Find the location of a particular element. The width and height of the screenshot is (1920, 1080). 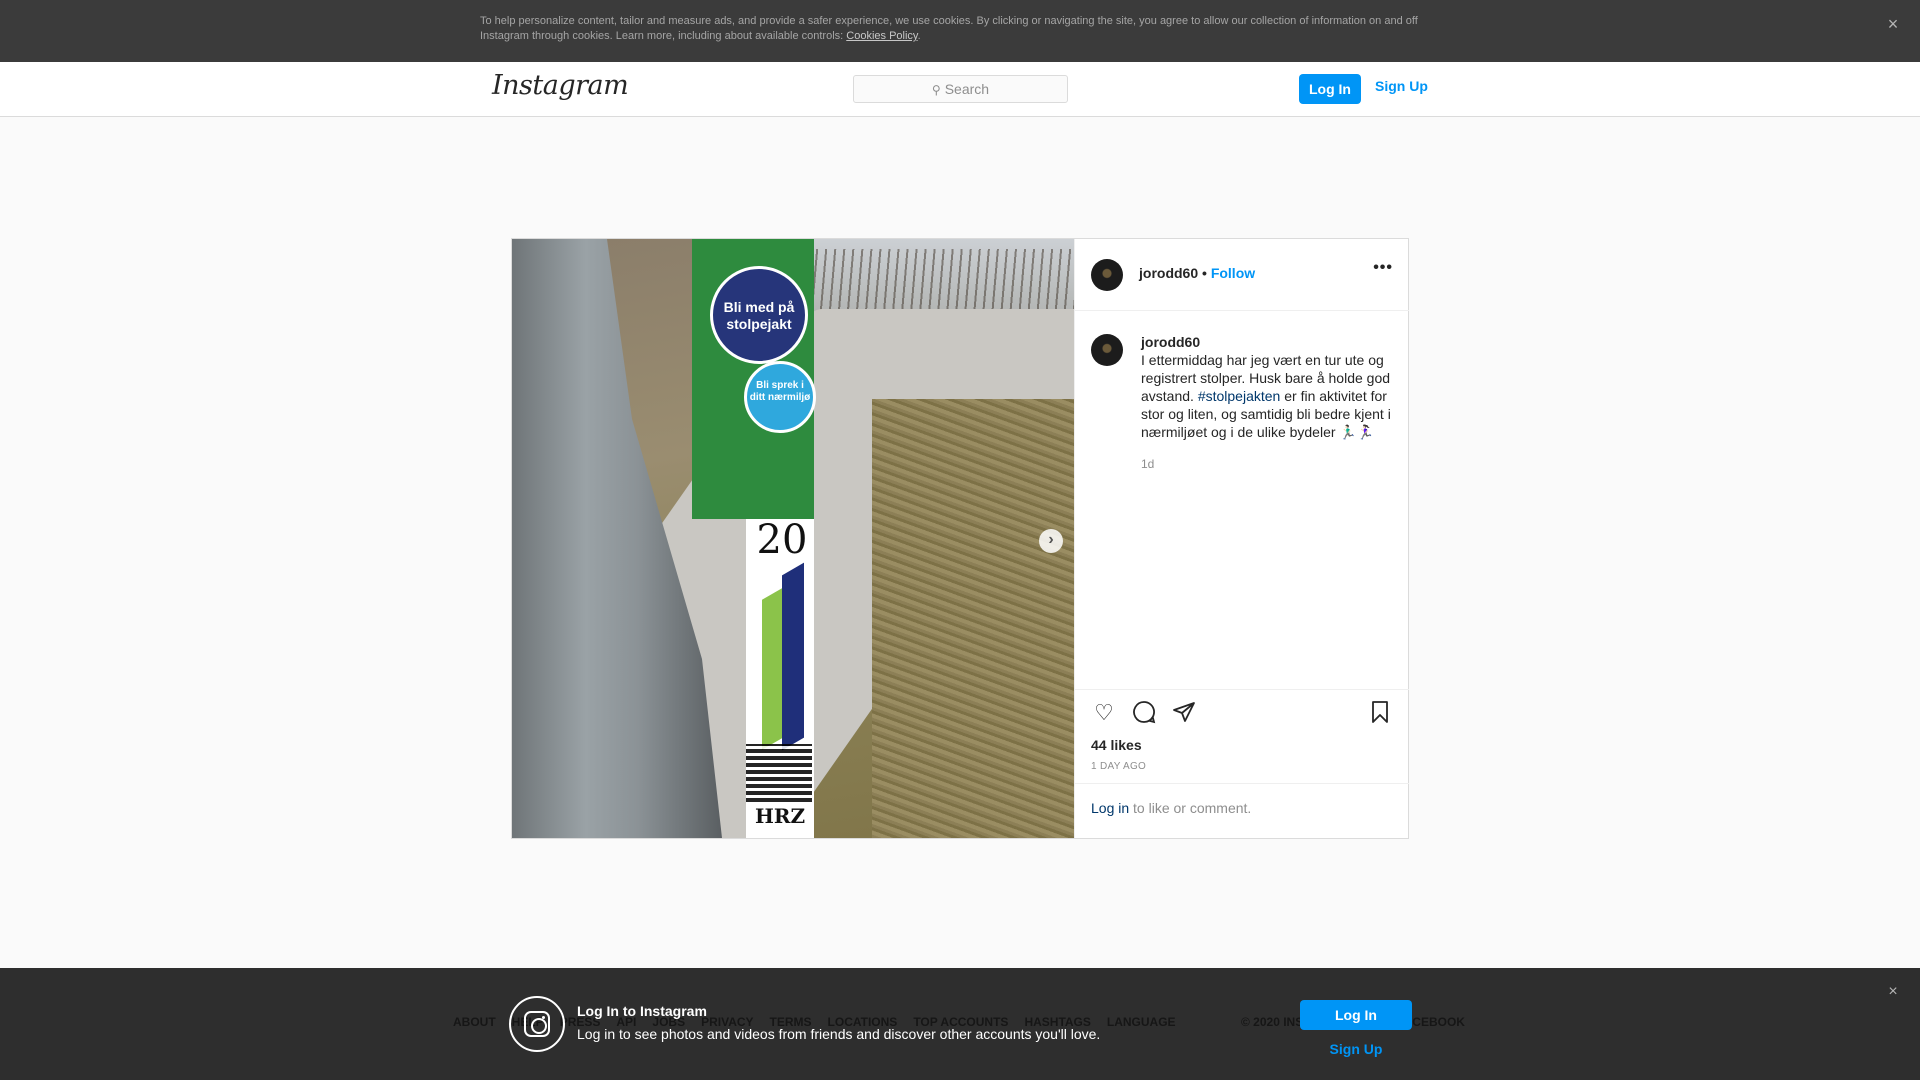

cookie-suffix: . is located at coordinates (919, 36).